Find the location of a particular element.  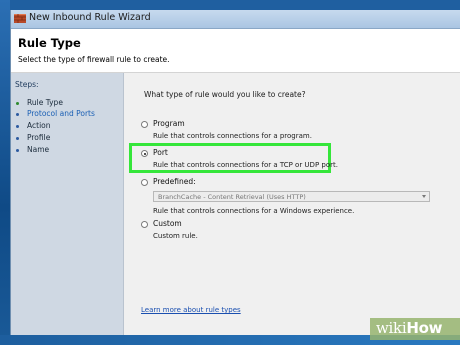

predefined-radio is located at coordinates (144, 182).